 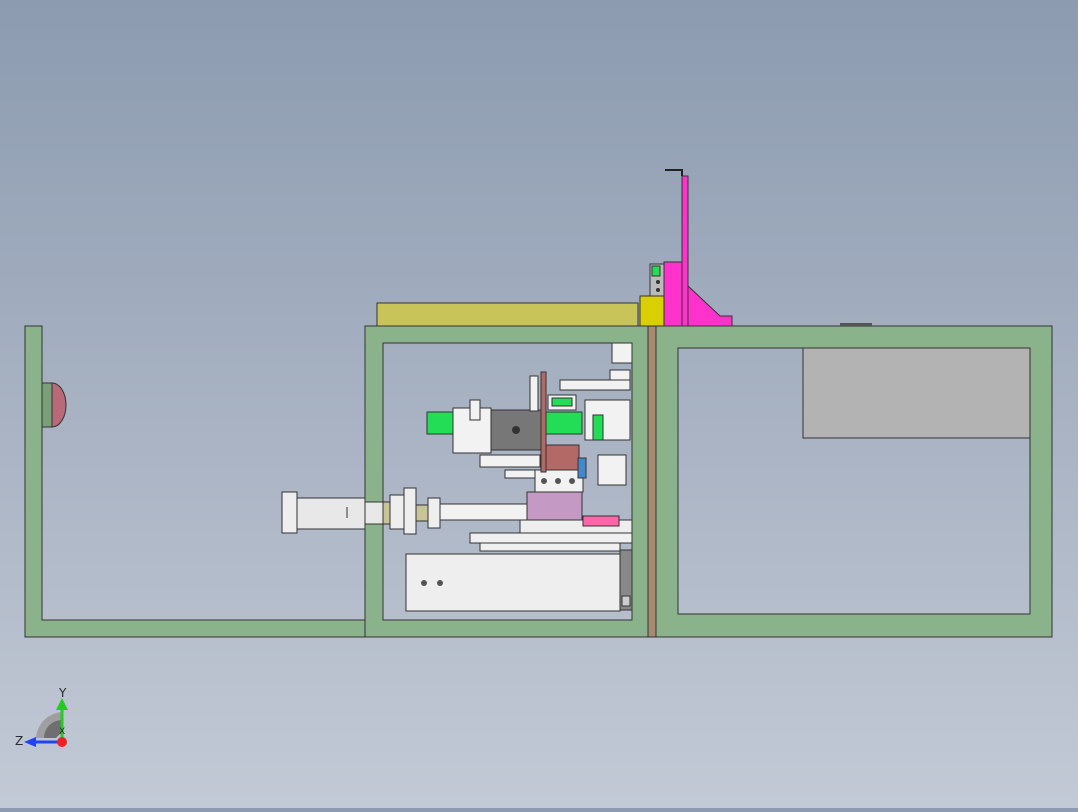 What do you see at coordinates (519, 477) in the screenshot?
I see `inner-mechanism` at bounding box center [519, 477].